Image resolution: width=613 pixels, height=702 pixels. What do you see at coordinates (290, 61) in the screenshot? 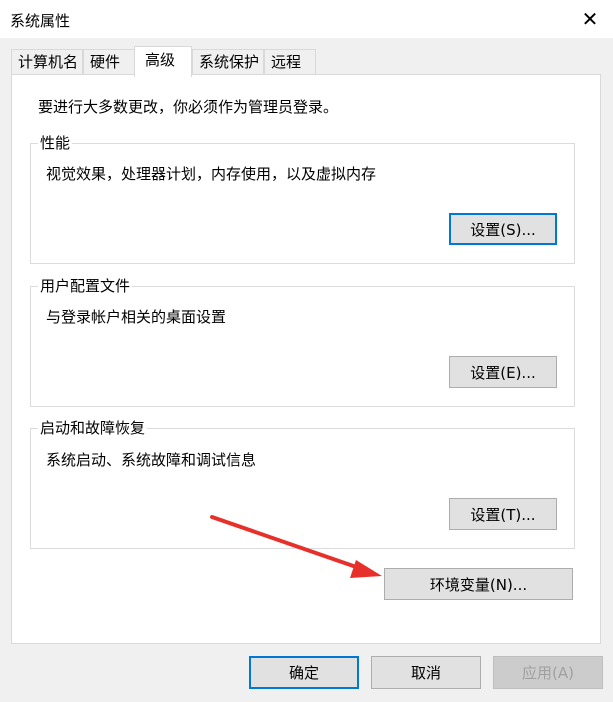
I see `tab-remote: 远程` at bounding box center [290, 61].